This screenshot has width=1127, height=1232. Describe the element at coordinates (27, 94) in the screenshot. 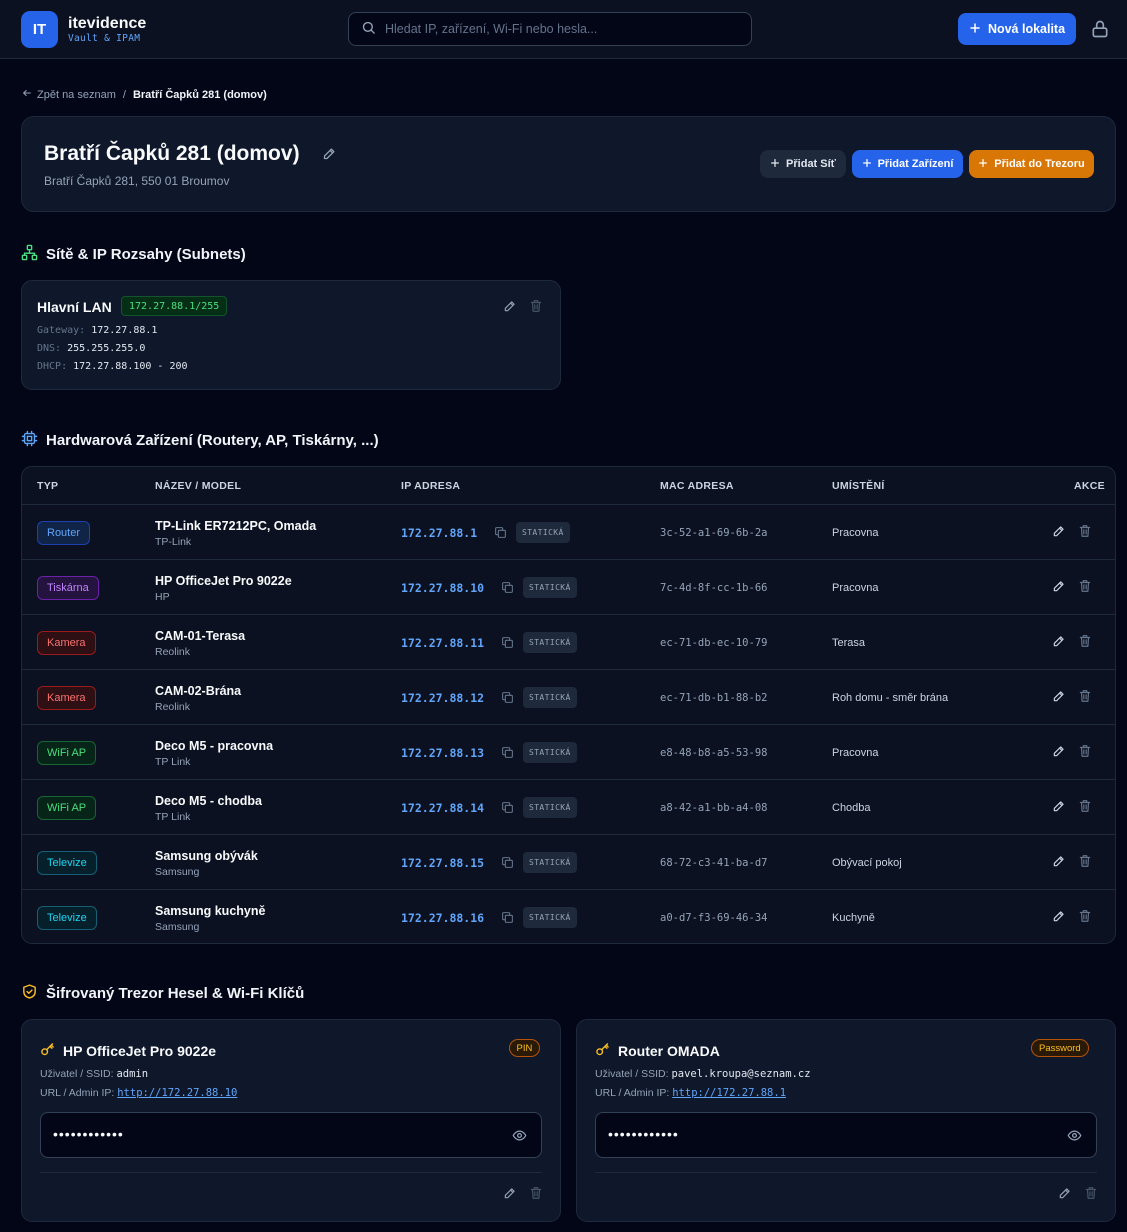

I see `arrow-left-icon` at that location.